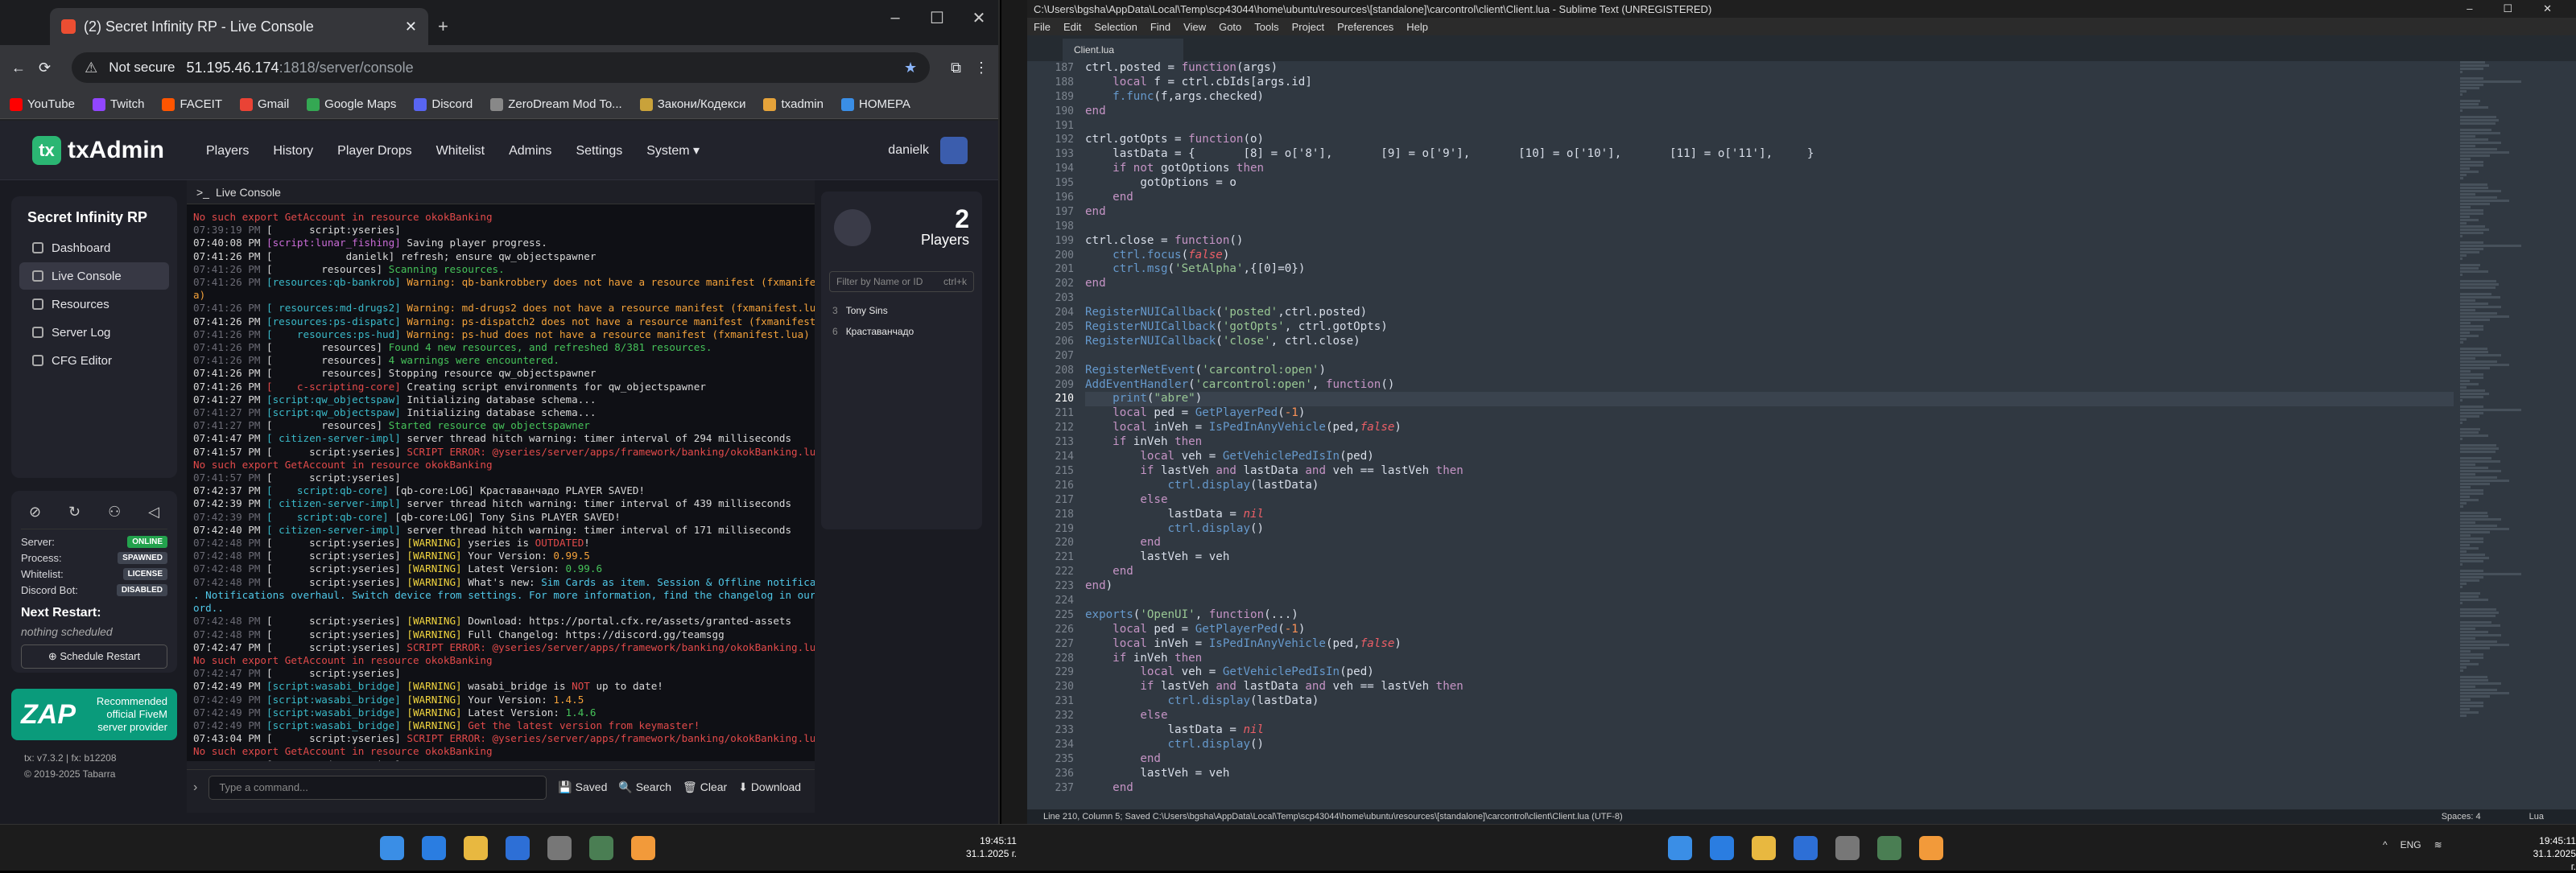 The height and width of the screenshot is (873, 2576). Describe the element at coordinates (229, 413) in the screenshot. I see `console-segment: 07:41:27 PM` at that location.